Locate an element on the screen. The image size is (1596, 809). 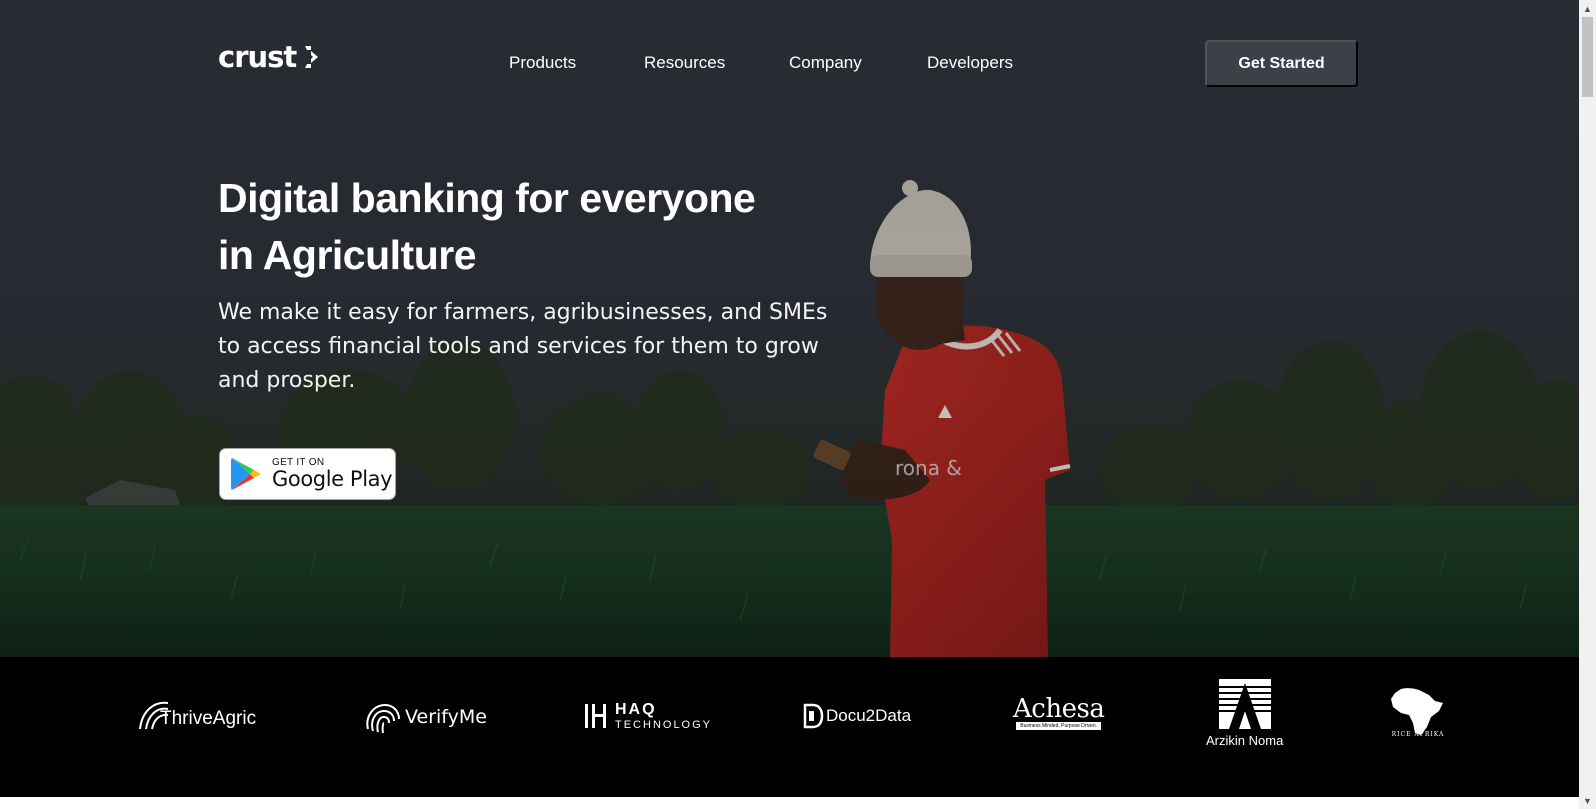
badge-store-name: Google Play is located at coordinates (332, 479).